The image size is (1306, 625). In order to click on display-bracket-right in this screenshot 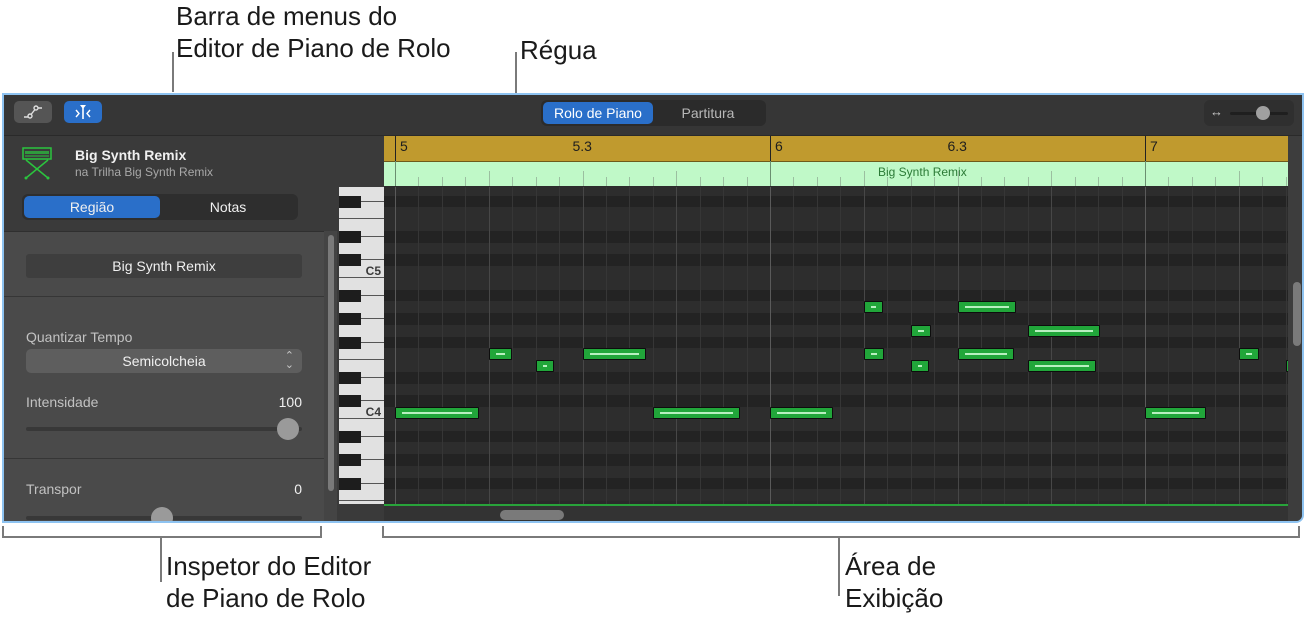, I will do `click(1299, 532)`.